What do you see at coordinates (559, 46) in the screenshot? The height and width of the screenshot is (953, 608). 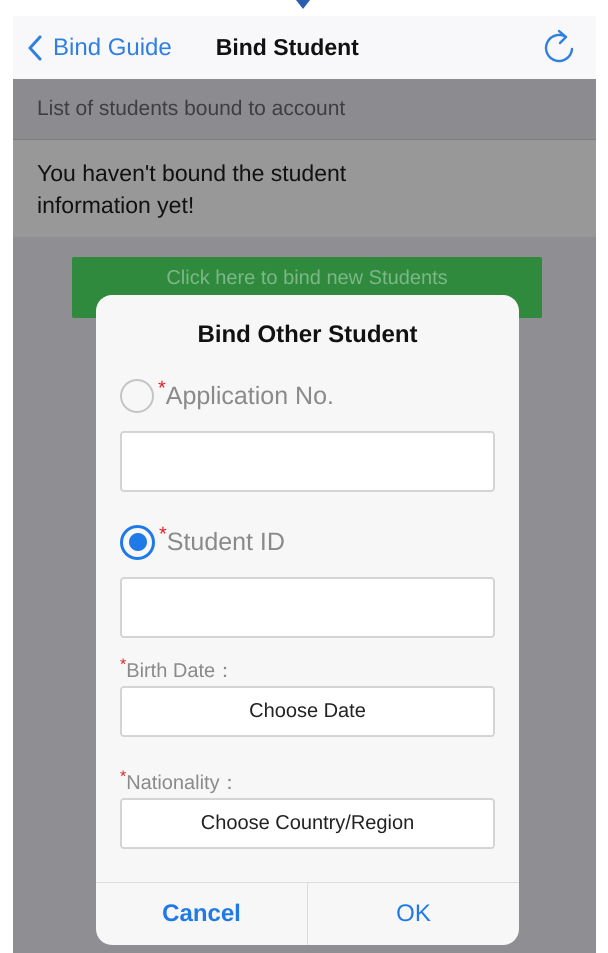 I see `refresh-icon` at bounding box center [559, 46].